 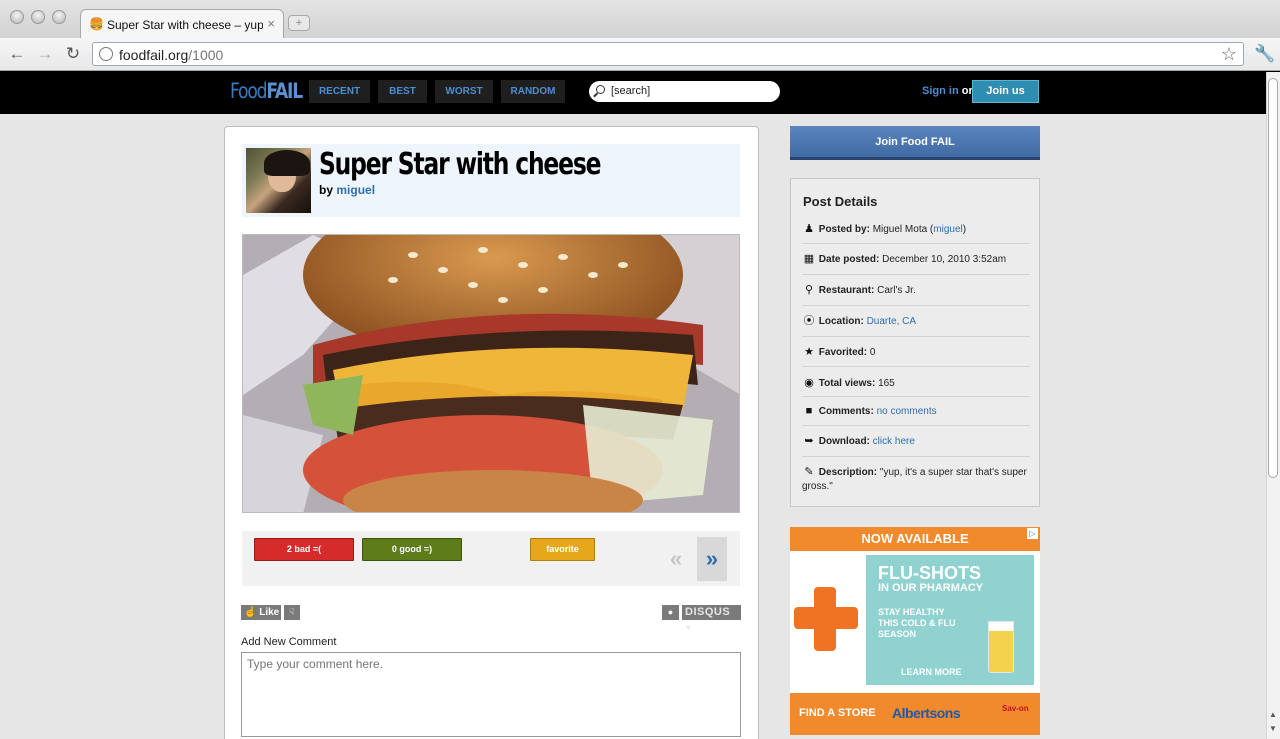 What do you see at coordinates (905, 259) in the screenshot?
I see `detail-date: ▦ Date posted: December 10, 2010 3:52am` at bounding box center [905, 259].